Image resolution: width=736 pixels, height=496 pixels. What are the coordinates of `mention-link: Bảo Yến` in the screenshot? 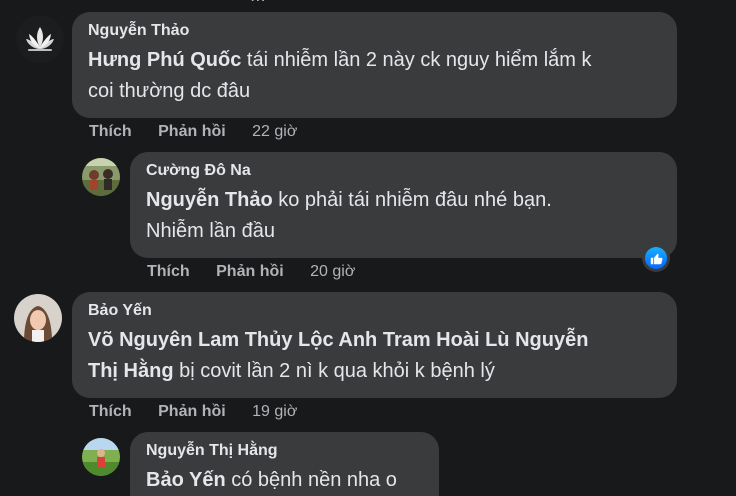 It's located at (186, 480).